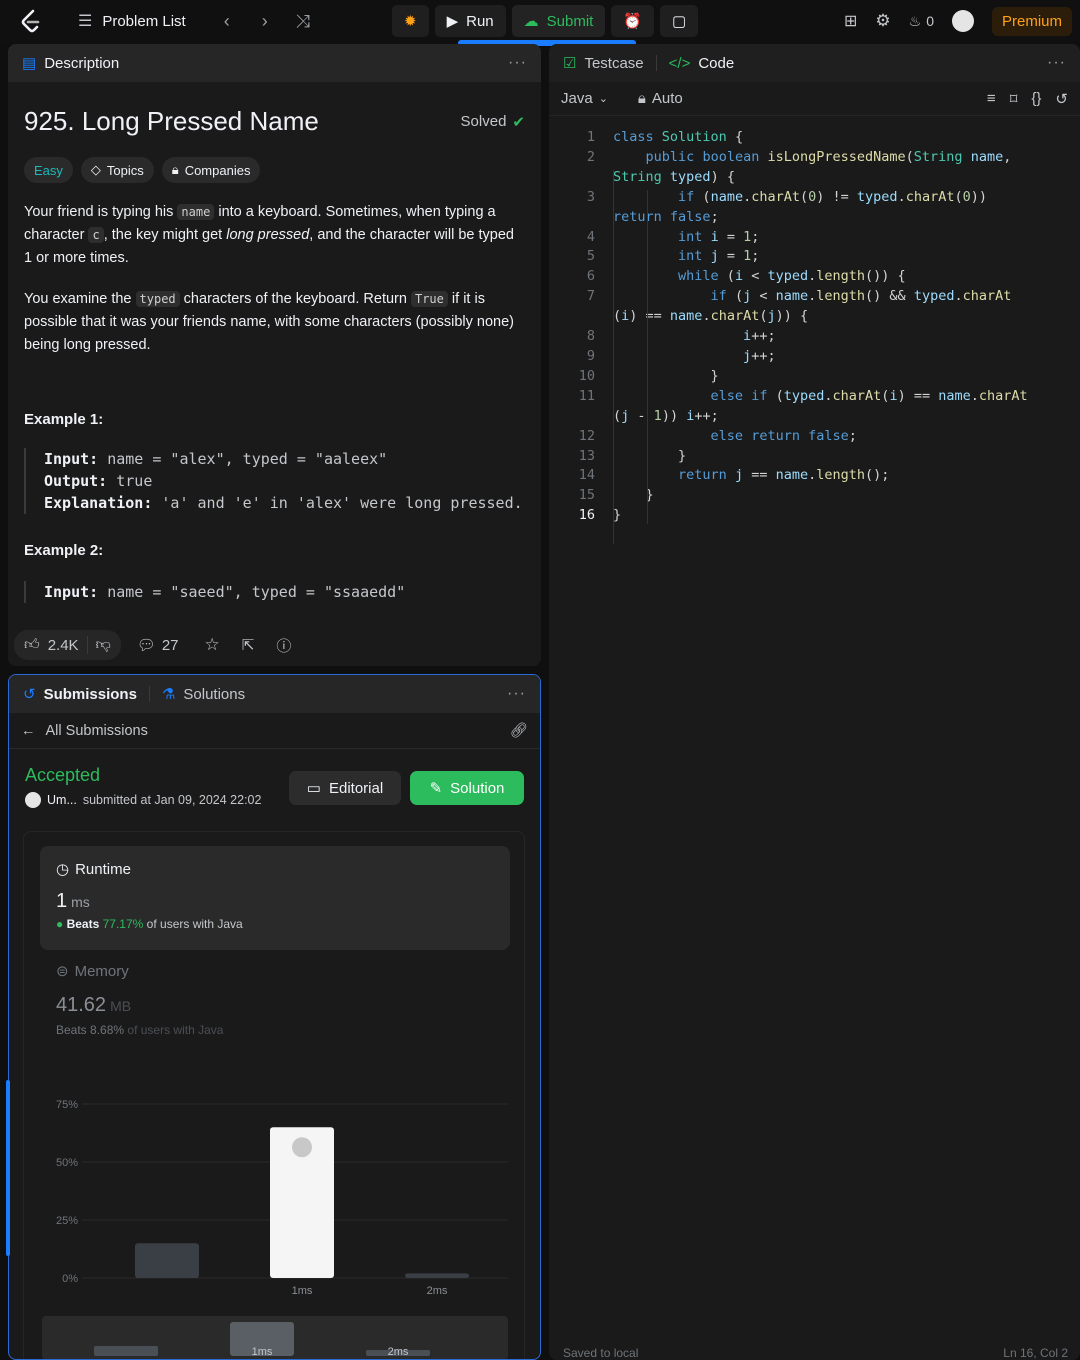 Image resolution: width=1080 pixels, height=1360 pixels. What do you see at coordinates (211, 170) in the screenshot?
I see `companies-chip: 🔒︎ Companies` at bounding box center [211, 170].